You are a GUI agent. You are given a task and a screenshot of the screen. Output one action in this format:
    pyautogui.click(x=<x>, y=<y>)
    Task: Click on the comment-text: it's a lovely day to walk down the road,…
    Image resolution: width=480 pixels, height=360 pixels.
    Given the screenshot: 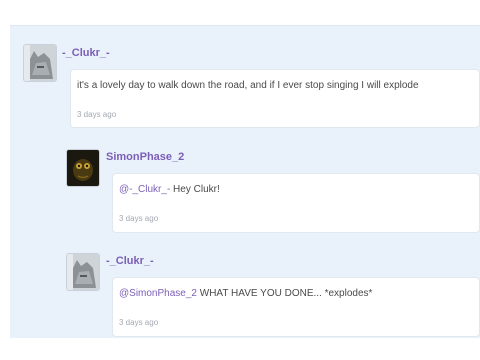 What is the action you would take?
    pyautogui.click(x=248, y=85)
    